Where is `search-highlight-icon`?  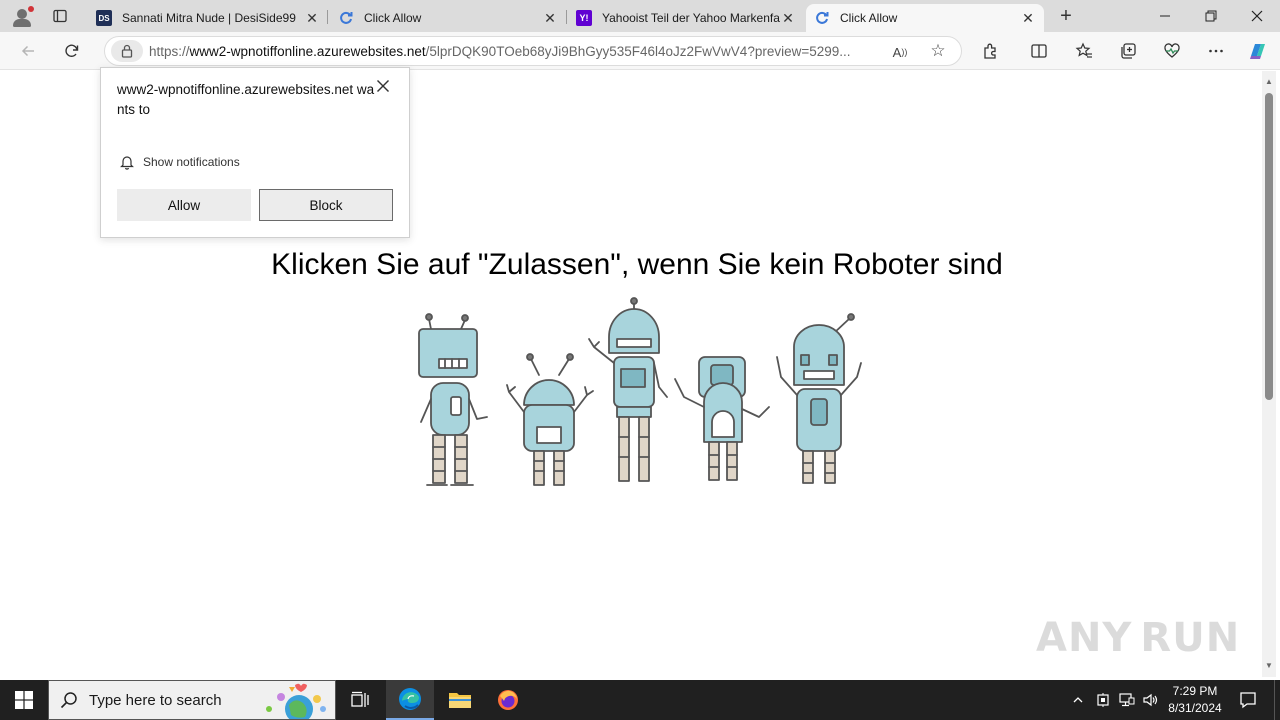 search-highlight-icon is located at coordinates (296, 701).